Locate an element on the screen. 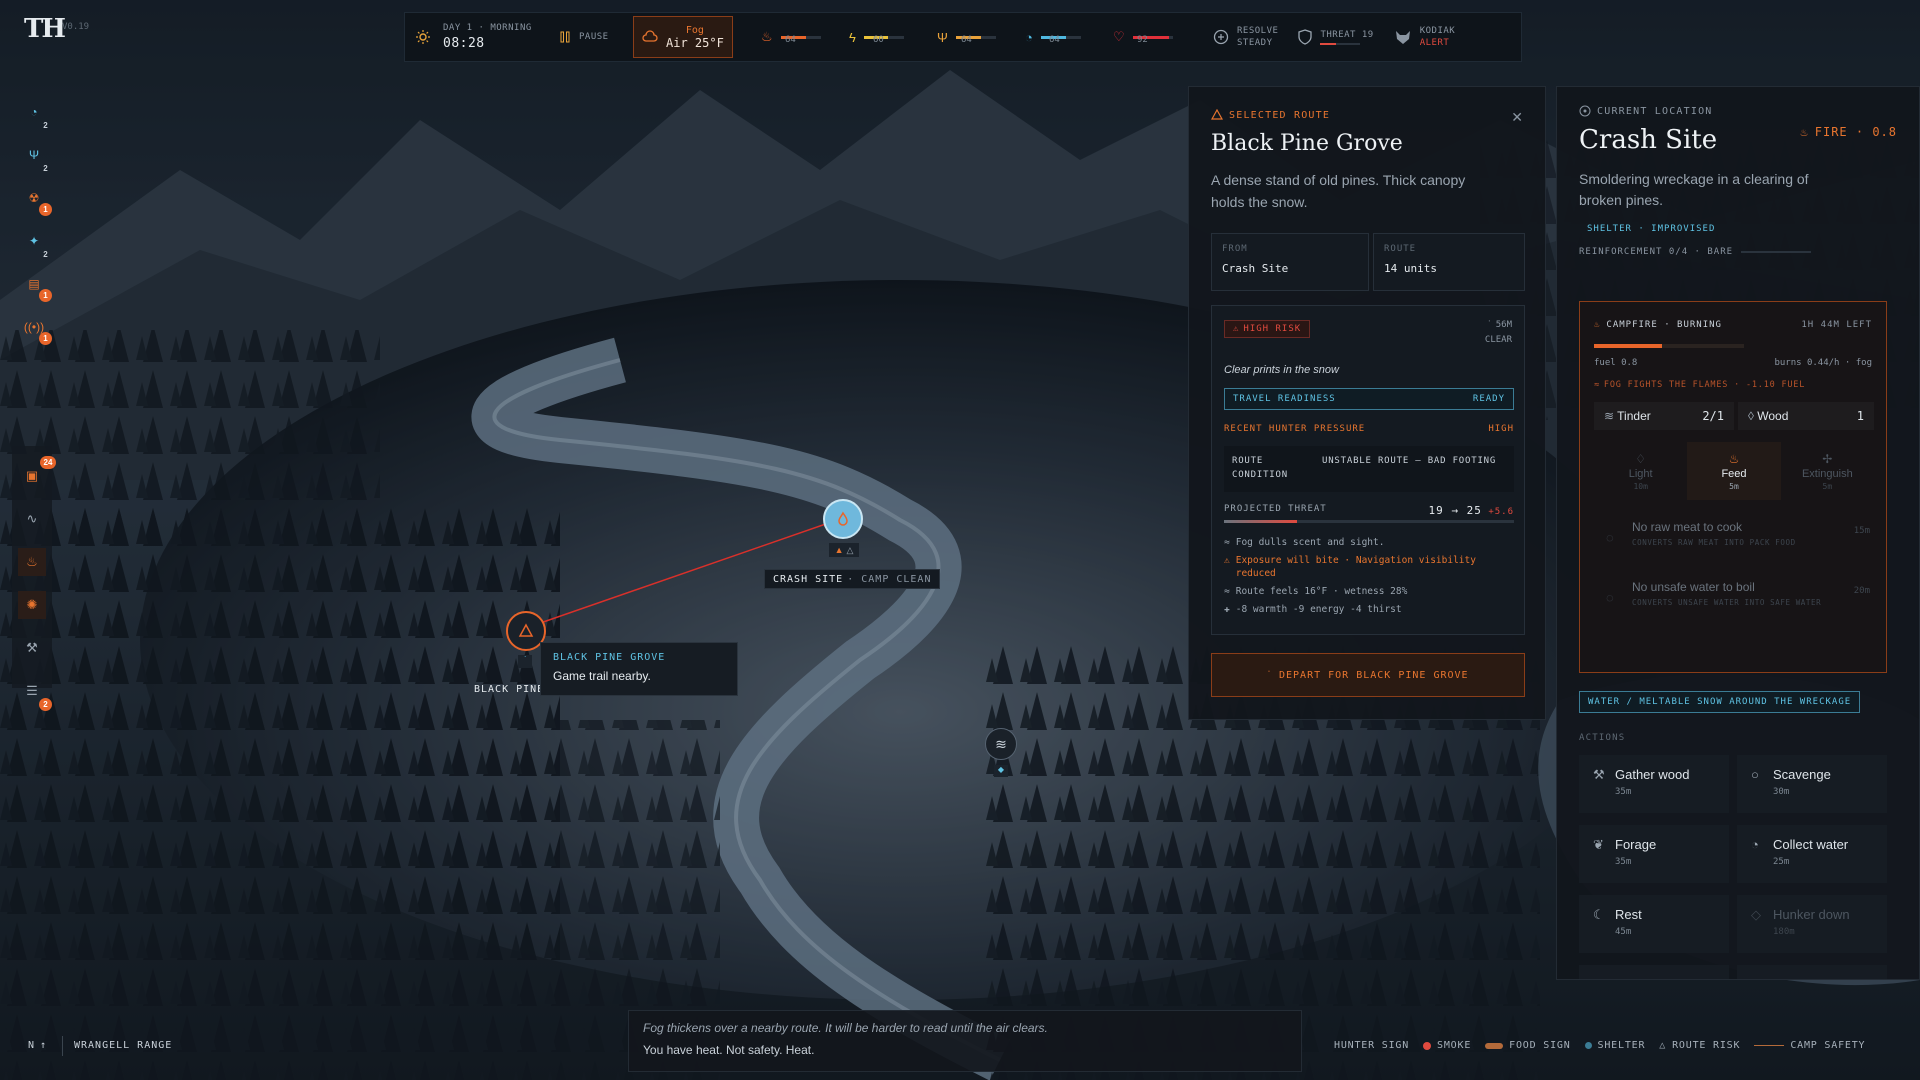 This screenshot has width=1920, height=1080. water-drop-icon: ◔ is located at coordinates (34, 112).